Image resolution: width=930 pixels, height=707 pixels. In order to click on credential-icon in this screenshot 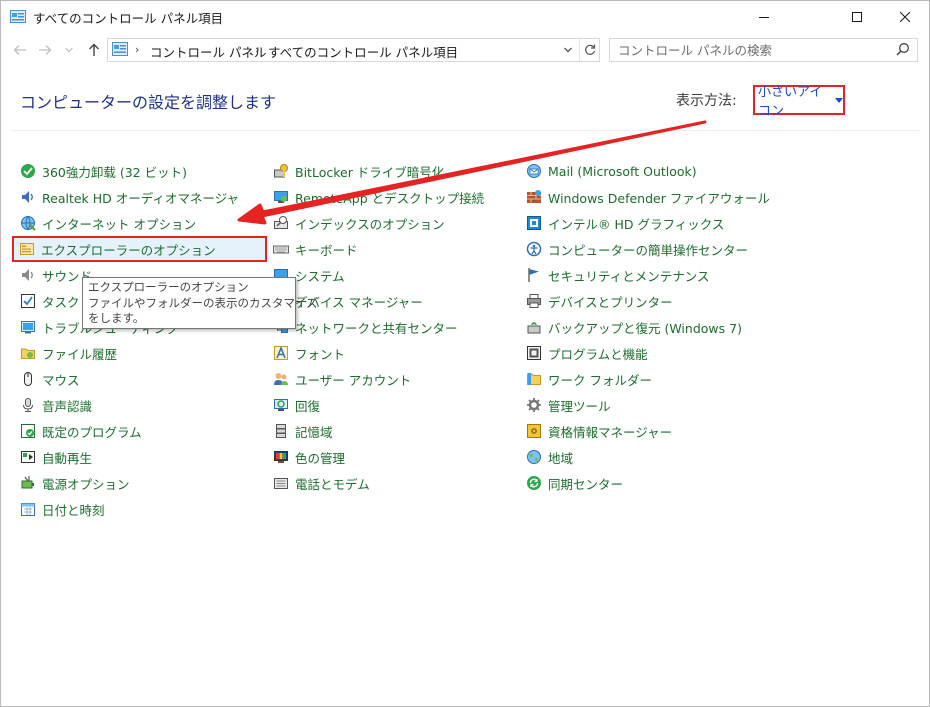, I will do `click(534, 431)`.